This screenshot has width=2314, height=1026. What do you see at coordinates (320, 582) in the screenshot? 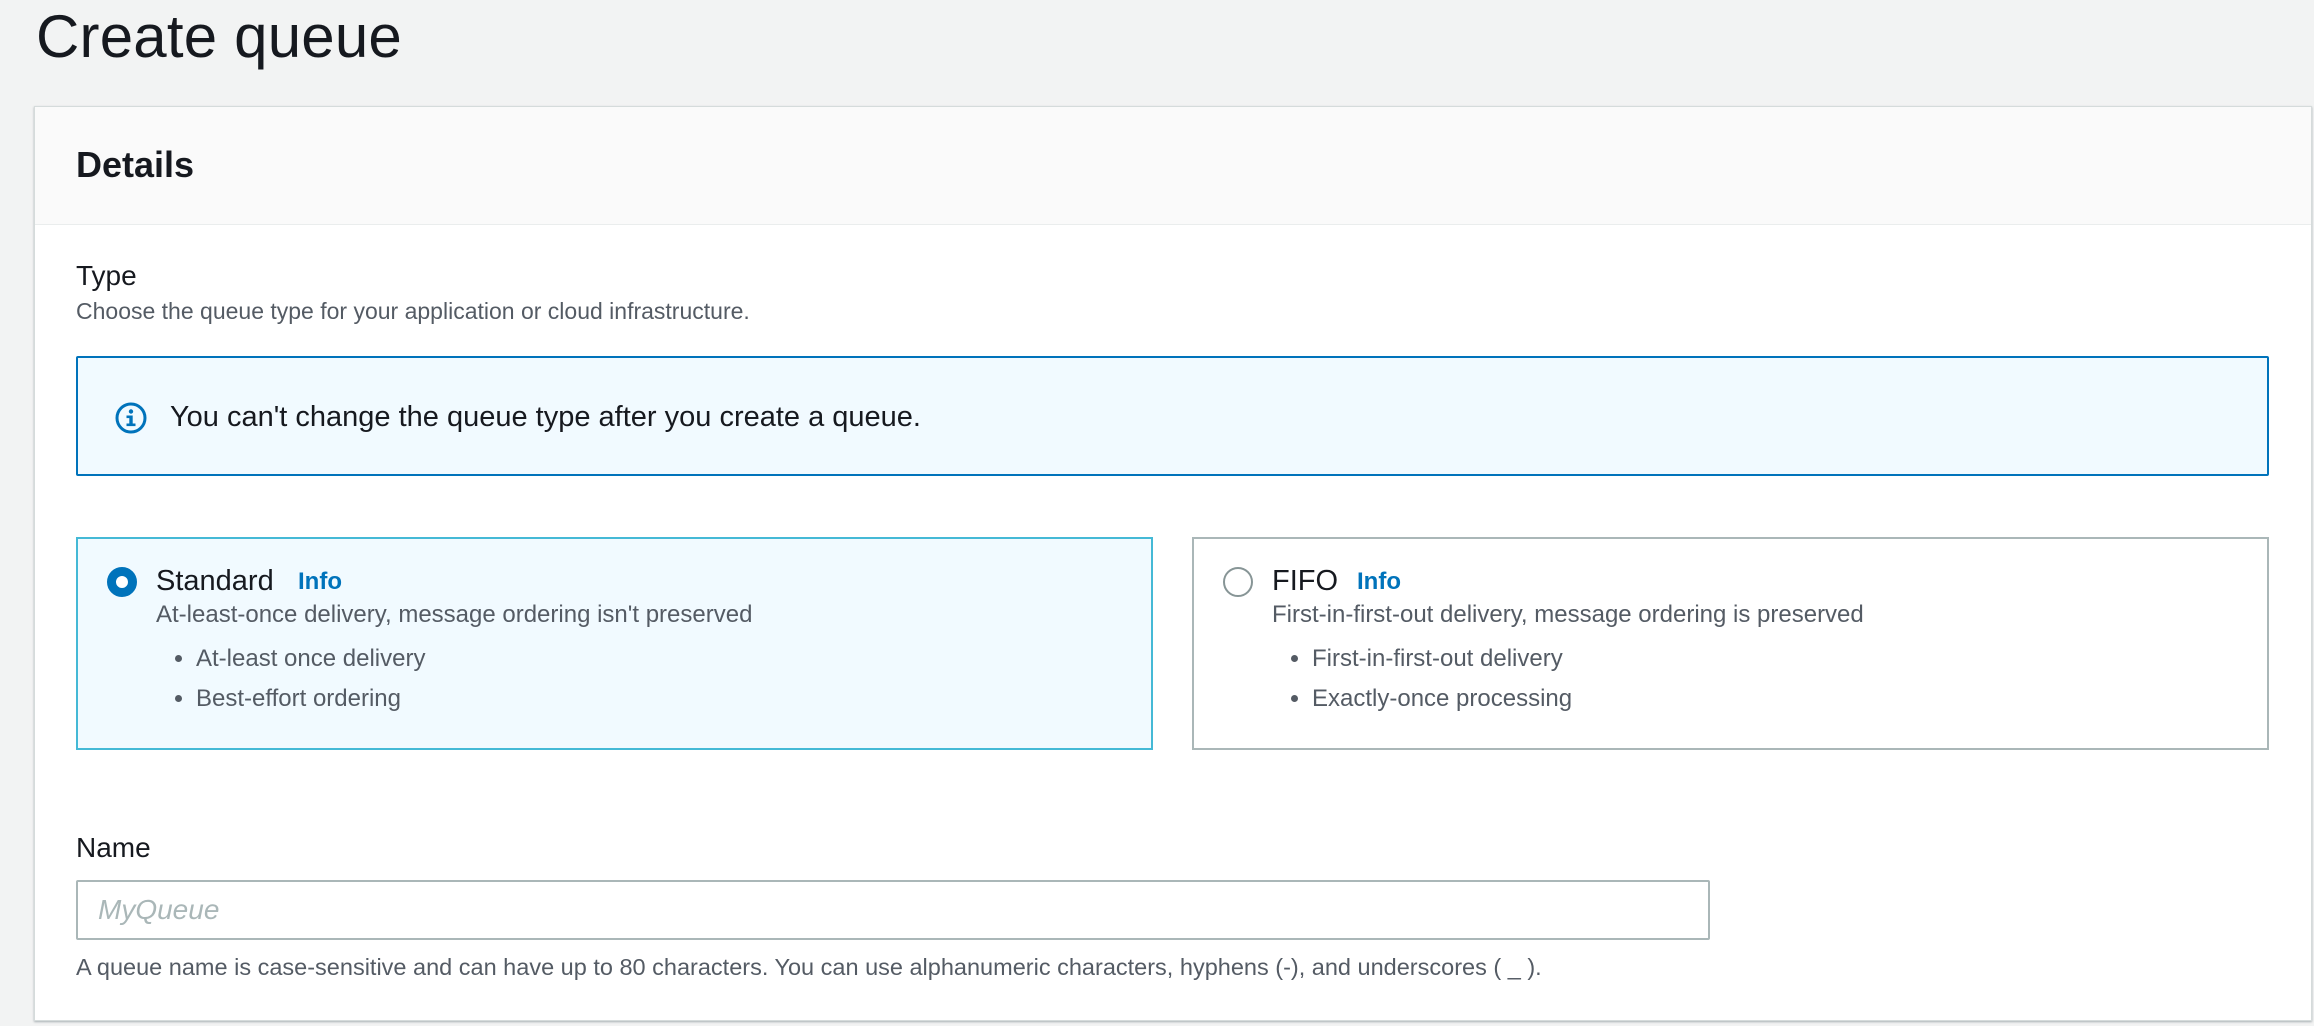
I see `standard-info-link: Info` at bounding box center [320, 582].